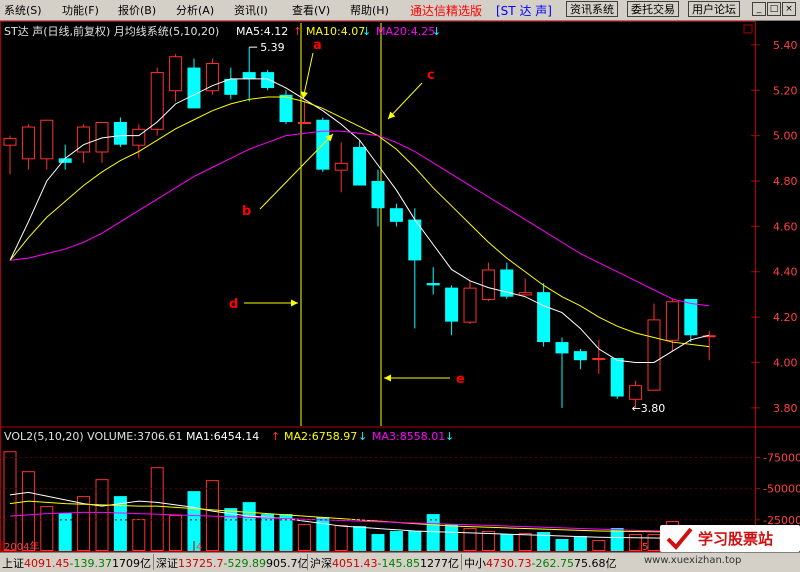 The width and height of the screenshot is (800, 572). I want to click on window-restore-icon, so click(748, 29).